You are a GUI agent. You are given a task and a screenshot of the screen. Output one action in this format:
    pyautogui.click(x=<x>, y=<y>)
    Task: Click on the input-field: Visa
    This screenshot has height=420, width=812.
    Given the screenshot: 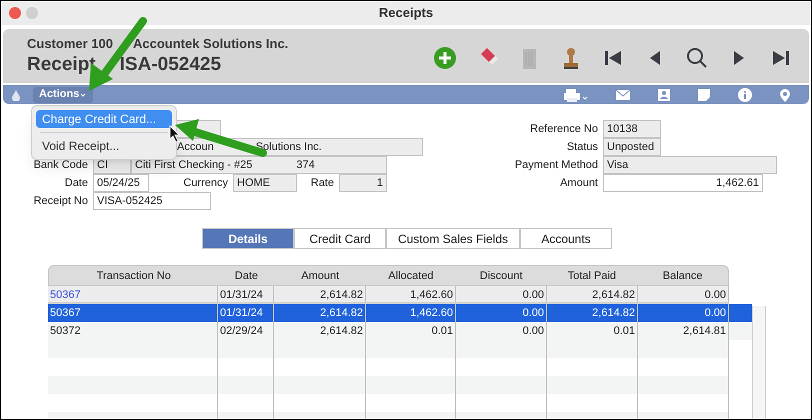 What is the action you would take?
    pyautogui.click(x=690, y=165)
    